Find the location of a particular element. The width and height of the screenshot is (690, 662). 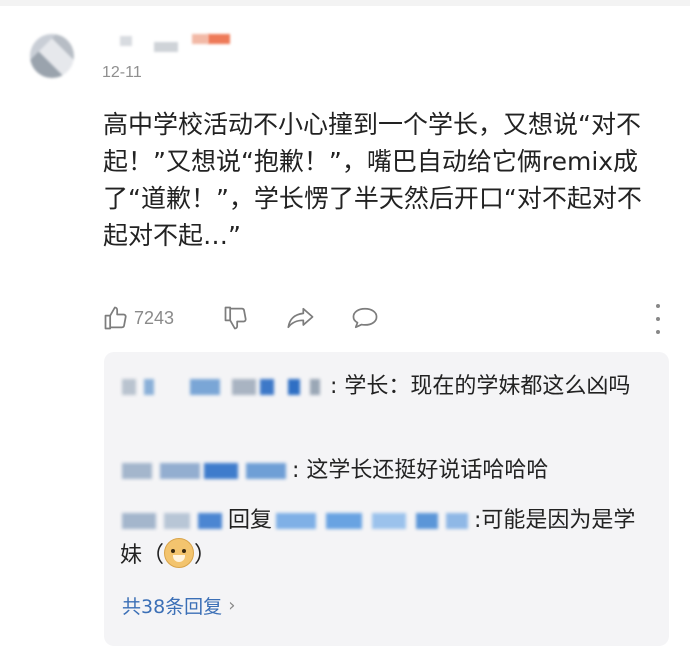

thumbs-down-icon is located at coordinates (235, 318).